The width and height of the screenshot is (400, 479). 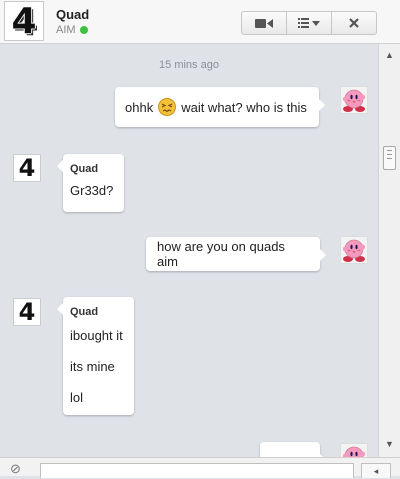 I want to click on scrollbar-thumb, so click(x=389, y=158).